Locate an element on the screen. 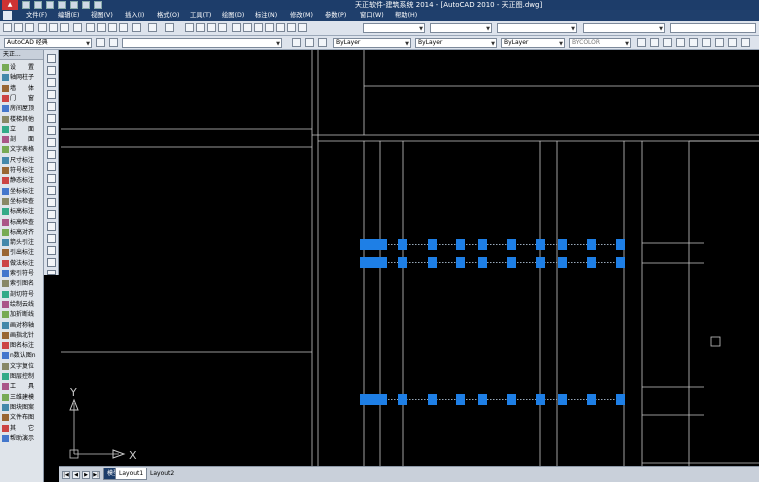  design-center-icon is located at coordinates (247, 27).